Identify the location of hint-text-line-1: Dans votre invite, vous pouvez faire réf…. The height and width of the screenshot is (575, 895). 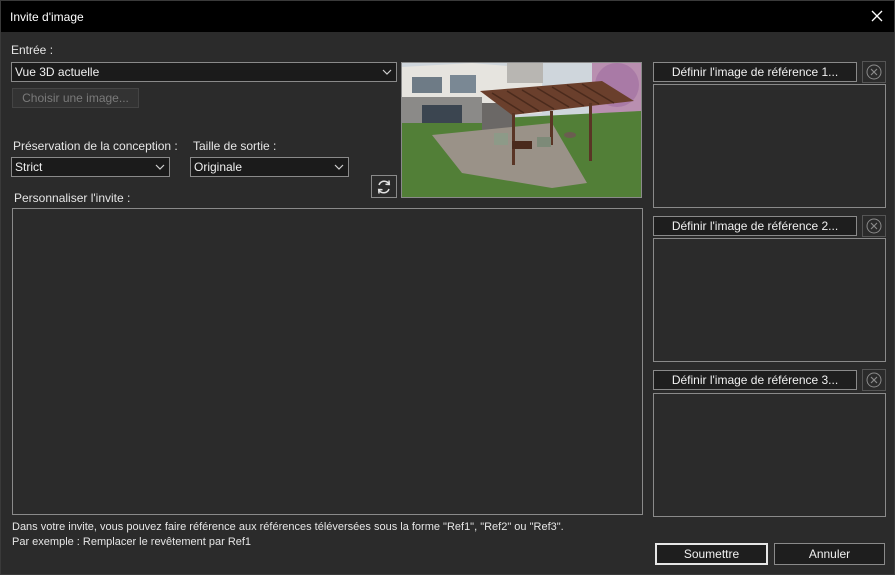
(288, 527).